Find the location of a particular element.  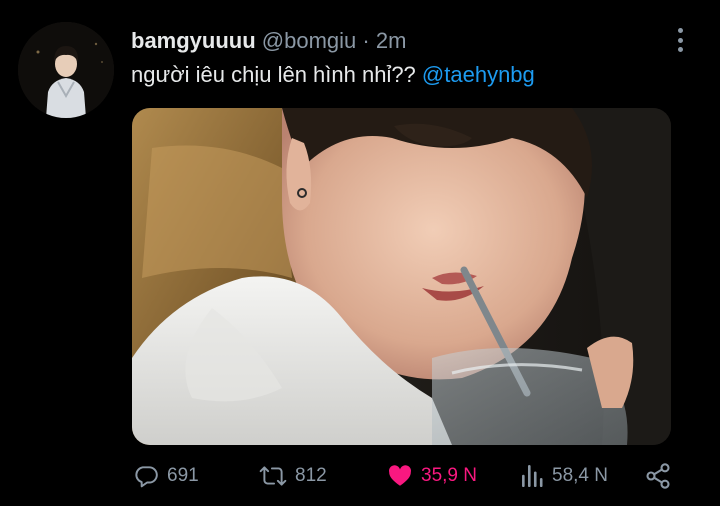

more-vertical-icon is located at coordinates (680, 40).